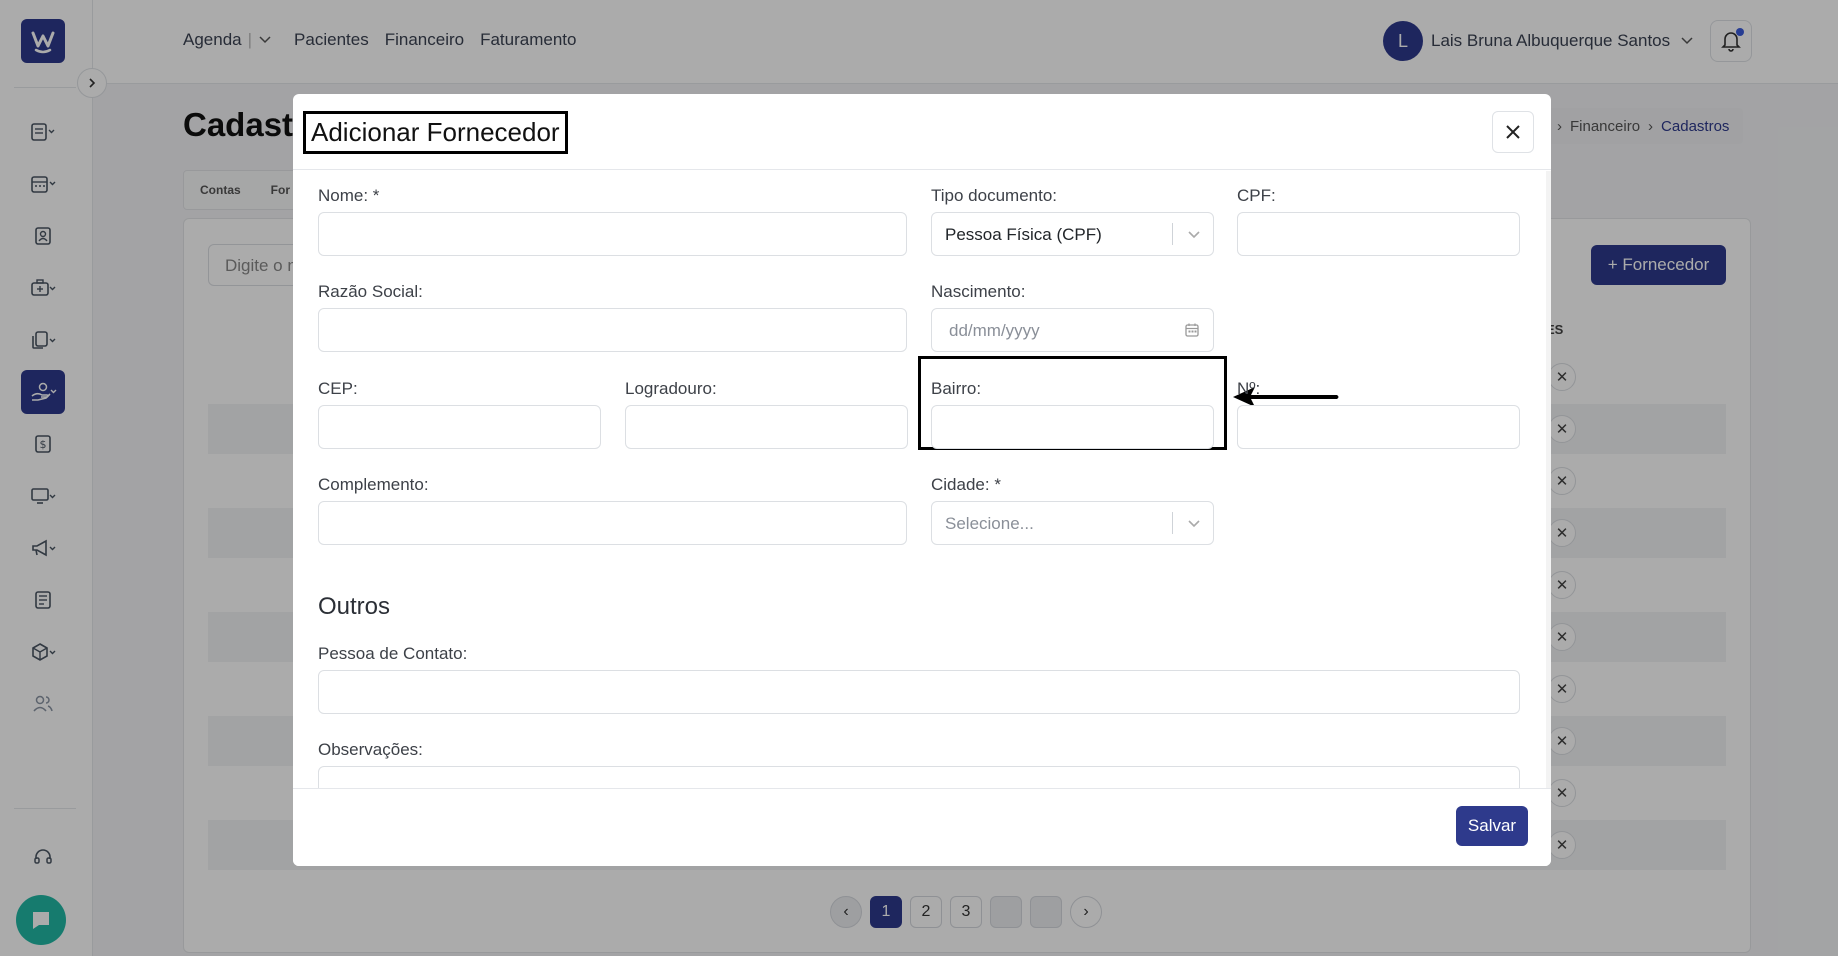 Image resolution: width=1838 pixels, height=956 pixels. Describe the element at coordinates (671, 388) in the screenshot. I see `logradouro-label: Logradouro:` at that location.